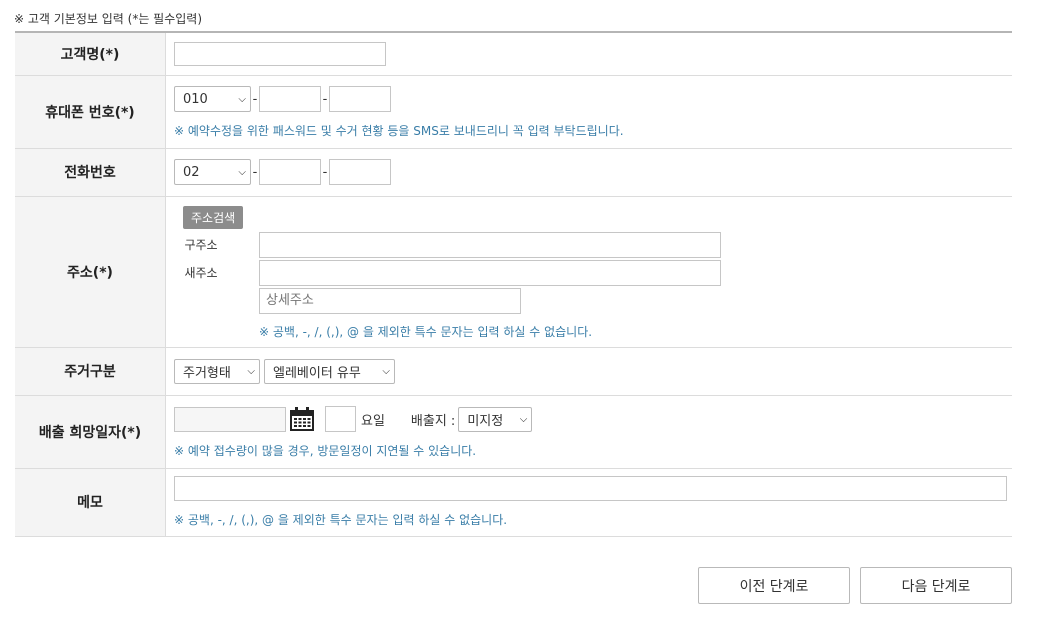 The width and height of the screenshot is (1042, 627). What do you see at coordinates (433, 421) in the screenshot?
I see `place-label: 배출지 :` at bounding box center [433, 421].